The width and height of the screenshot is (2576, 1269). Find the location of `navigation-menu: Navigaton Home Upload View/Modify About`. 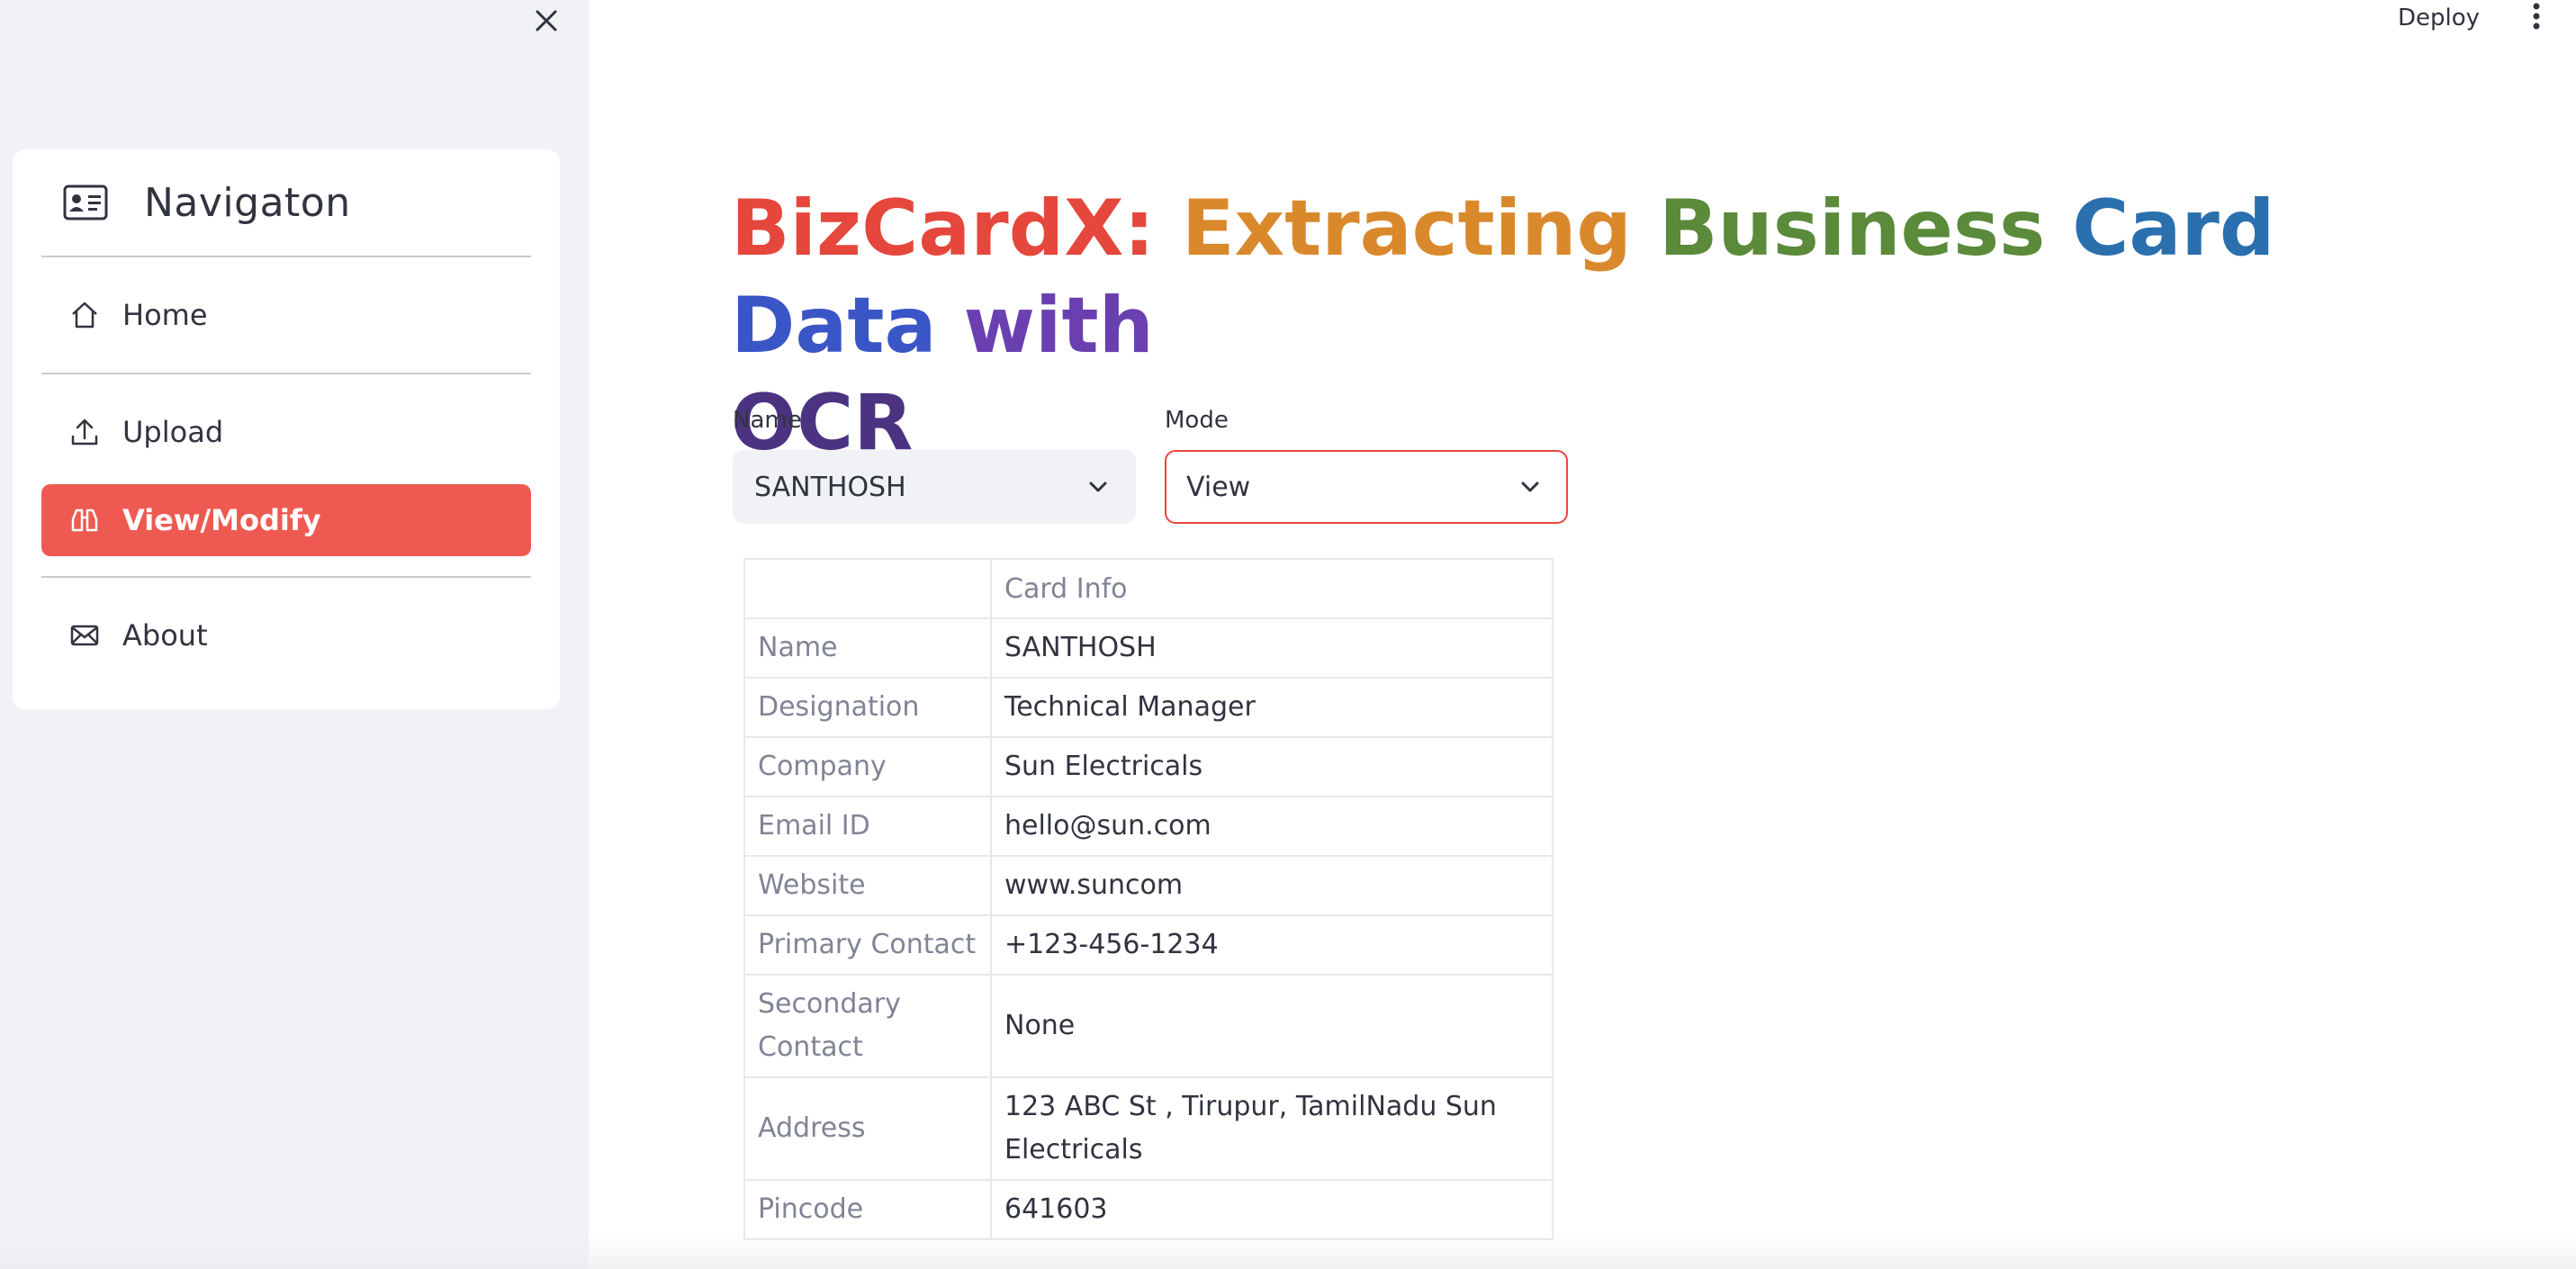

navigation-menu: Navigaton Home Upload View/Modify About is located at coordinates (286, 429).